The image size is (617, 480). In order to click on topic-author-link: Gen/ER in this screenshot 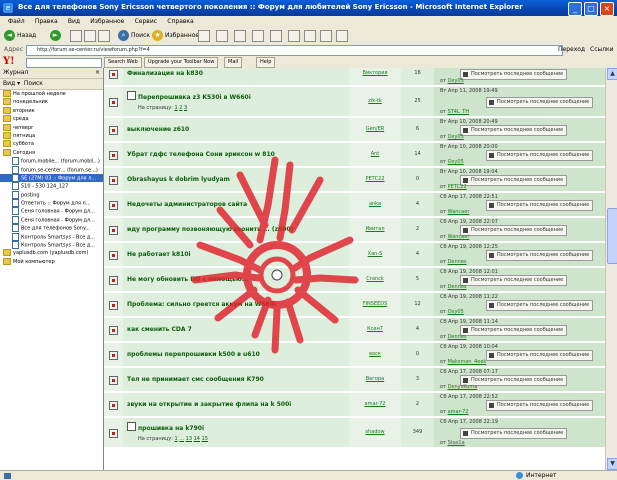, I will do `click(375, 129)`.